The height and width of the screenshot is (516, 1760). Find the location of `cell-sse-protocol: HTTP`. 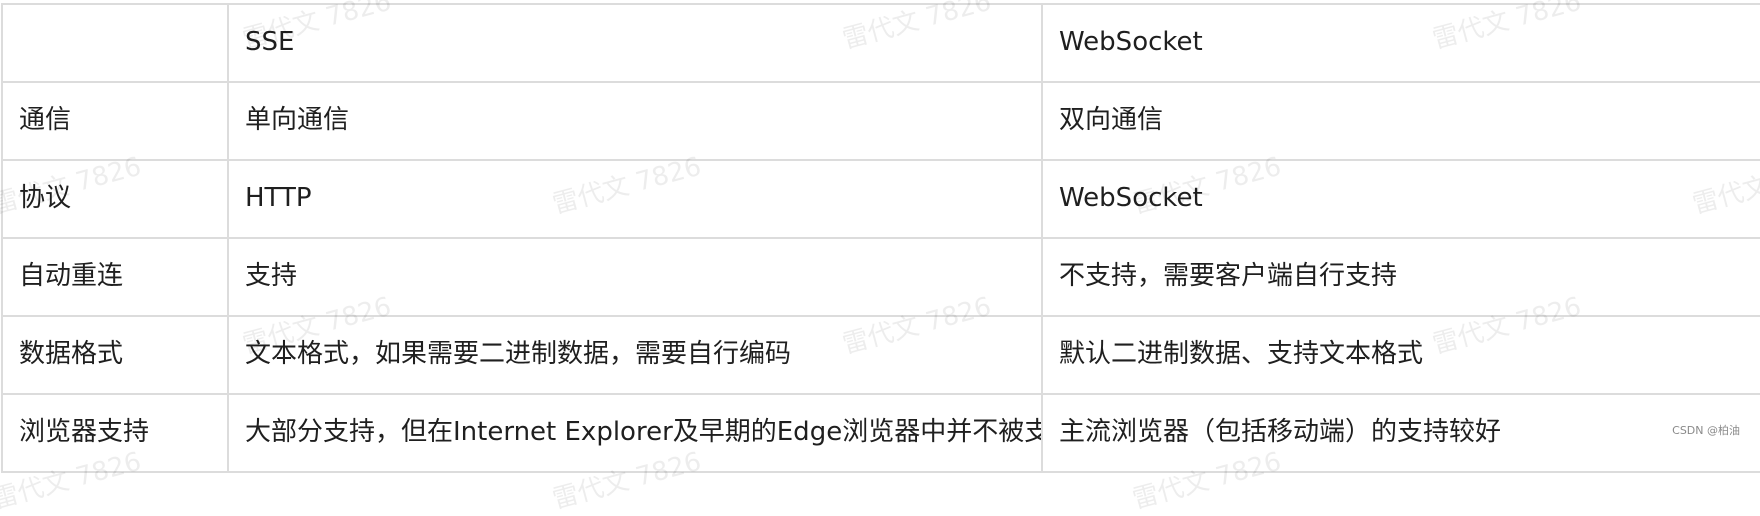

cell-sse-protocol: HTTP is located at coordinates (635, 199).